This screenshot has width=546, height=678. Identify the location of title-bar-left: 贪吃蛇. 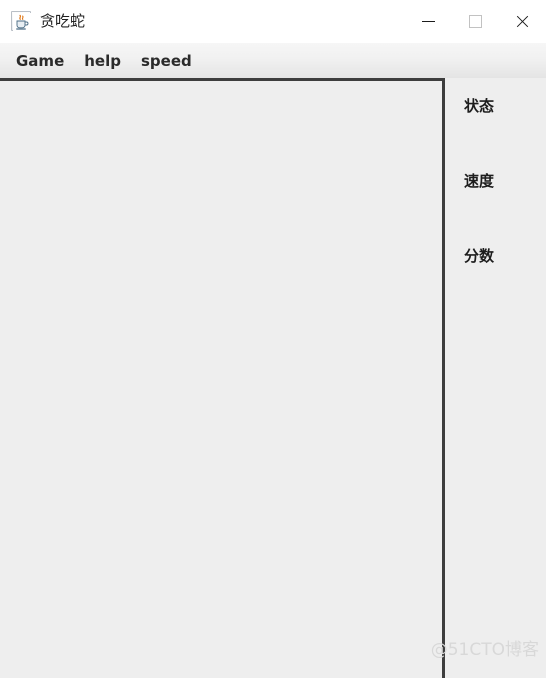
(48, 21).